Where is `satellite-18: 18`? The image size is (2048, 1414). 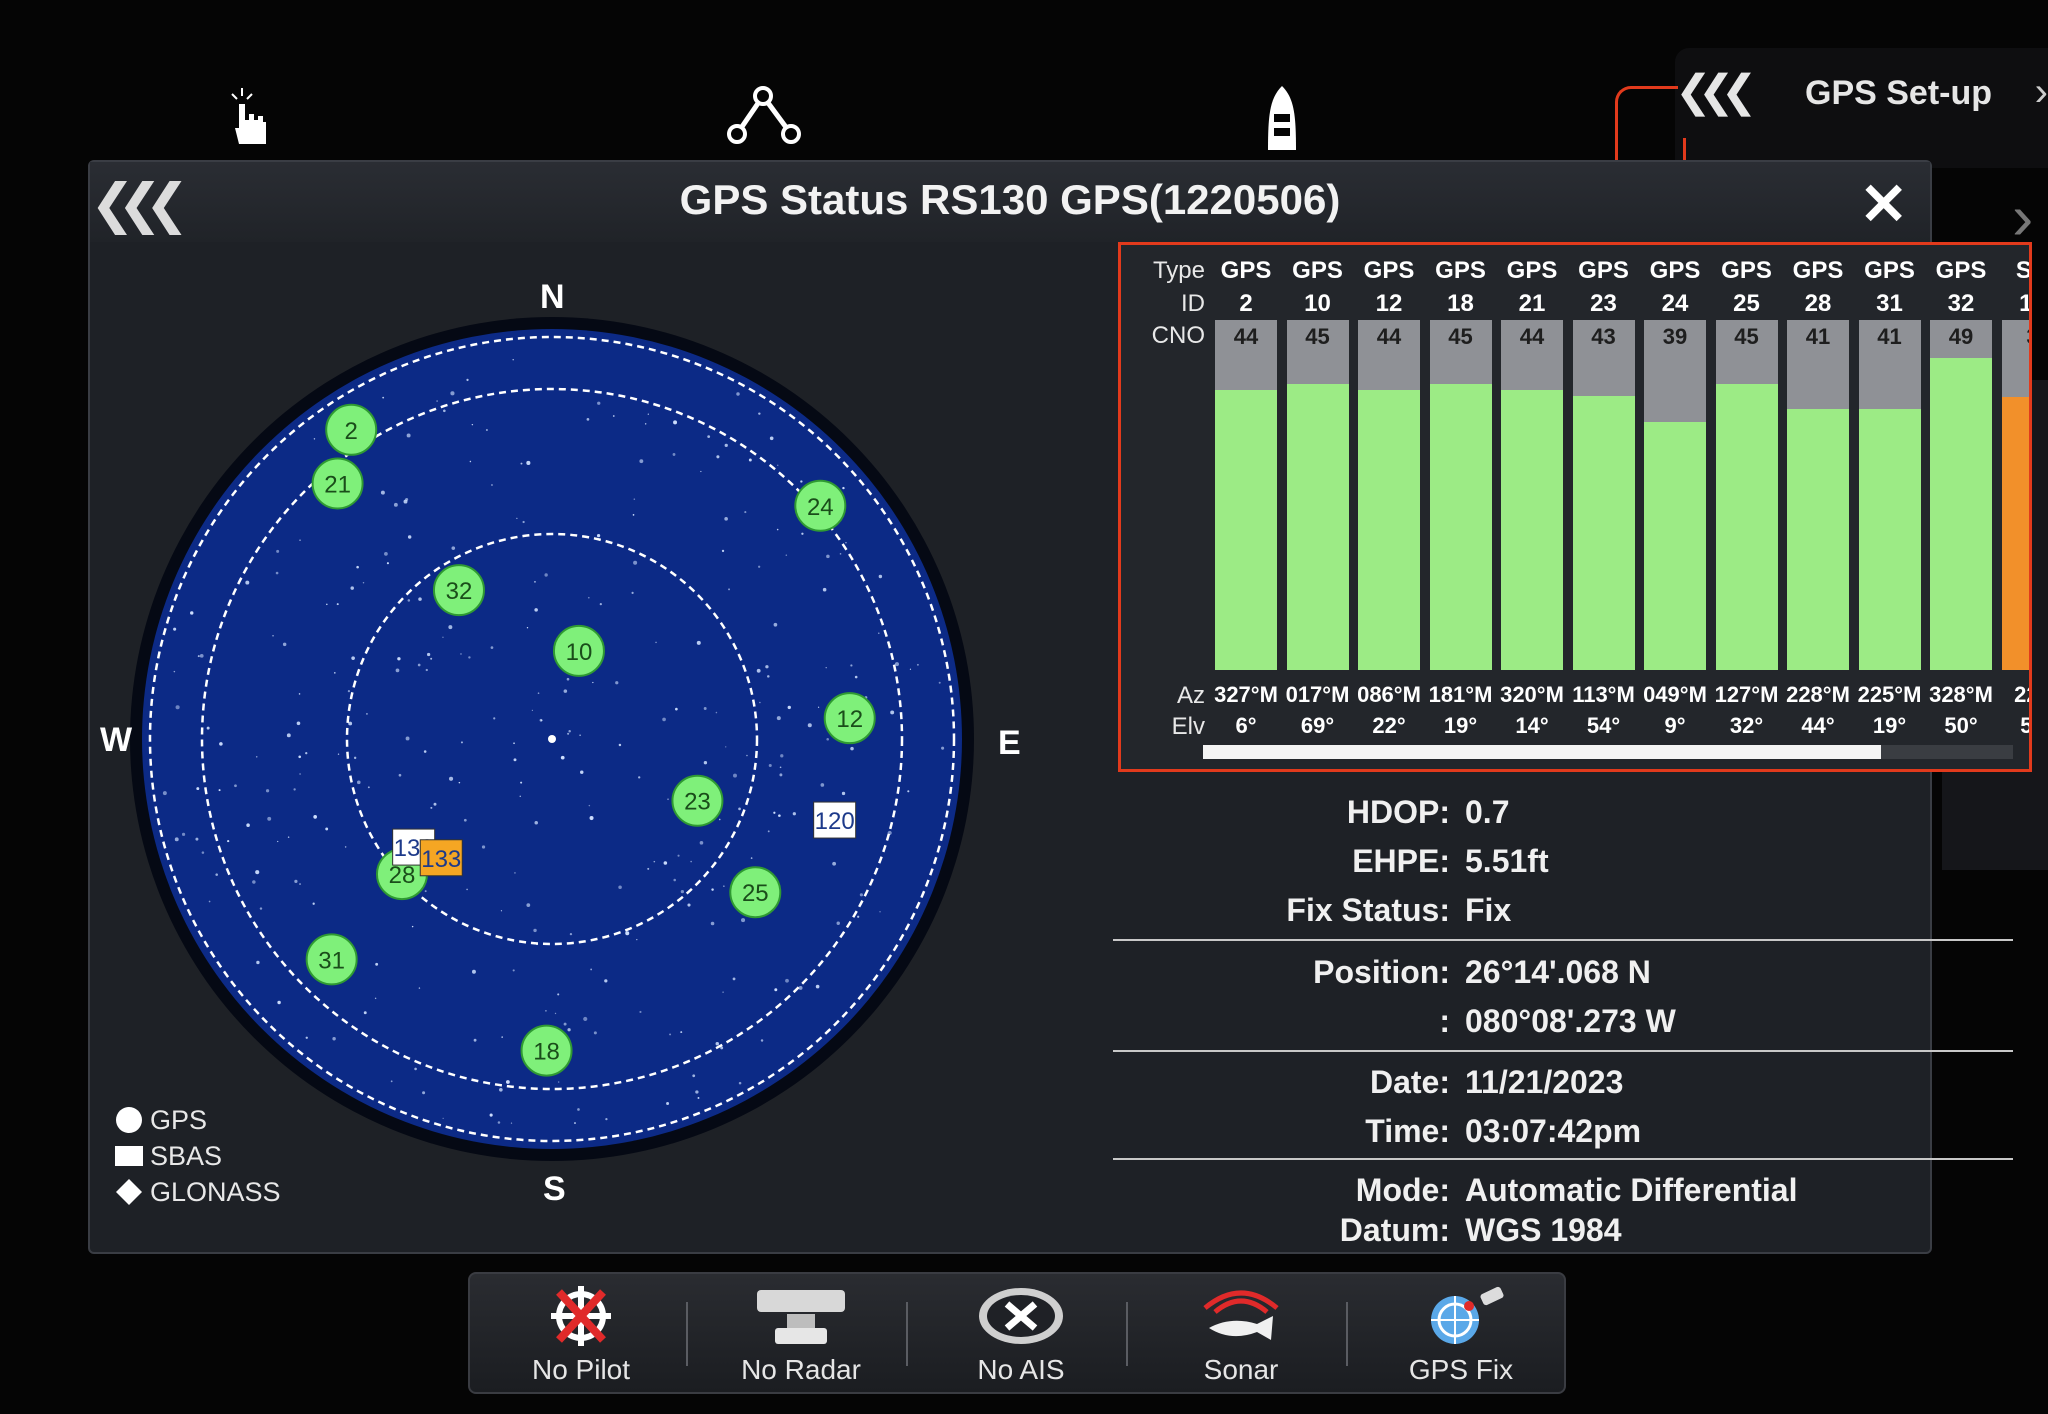
satellite-18: 18 is located at coordinates (546, 1050).